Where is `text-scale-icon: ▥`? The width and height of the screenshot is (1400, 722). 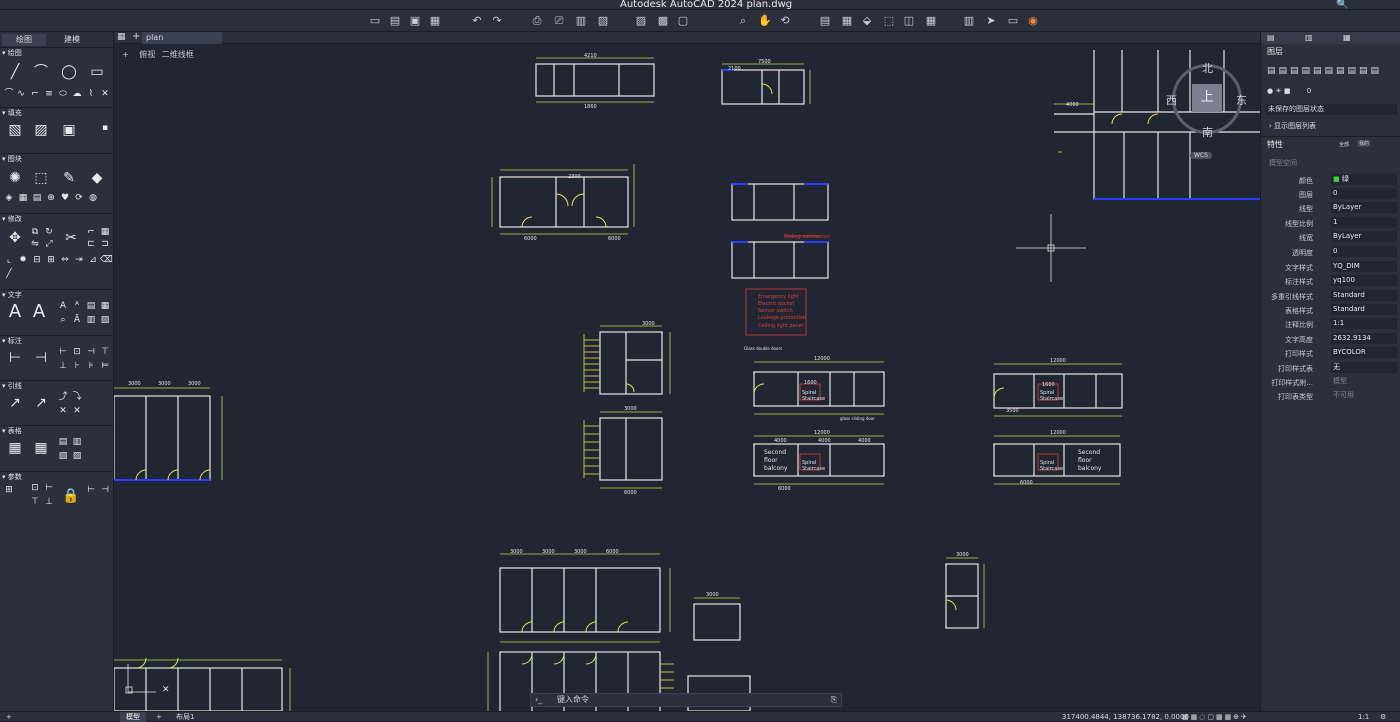
text-scale-icon: ▥ is located at coordinates (91, 320).